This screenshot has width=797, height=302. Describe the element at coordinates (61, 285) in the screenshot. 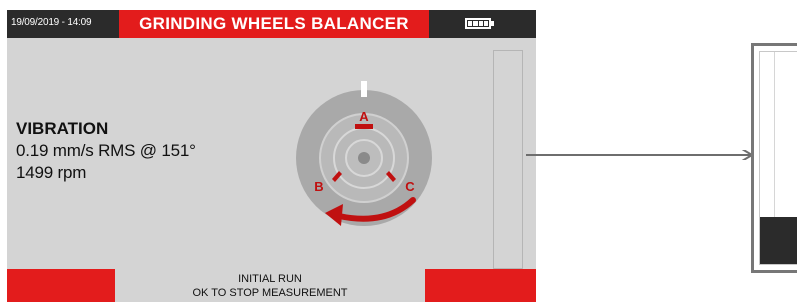

I see `left-softkey-button` at that location.